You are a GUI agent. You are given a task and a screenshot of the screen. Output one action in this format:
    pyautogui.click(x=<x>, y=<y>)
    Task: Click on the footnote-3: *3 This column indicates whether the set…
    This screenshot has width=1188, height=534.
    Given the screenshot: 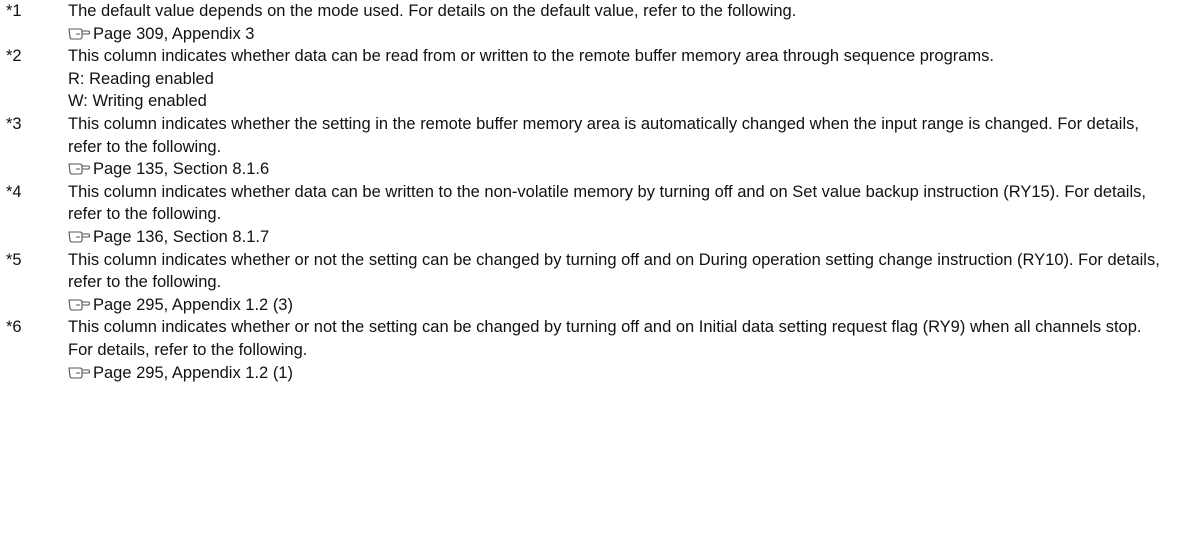 What is the action you would take?
    pyautogui.click(x=594, y=147)
    